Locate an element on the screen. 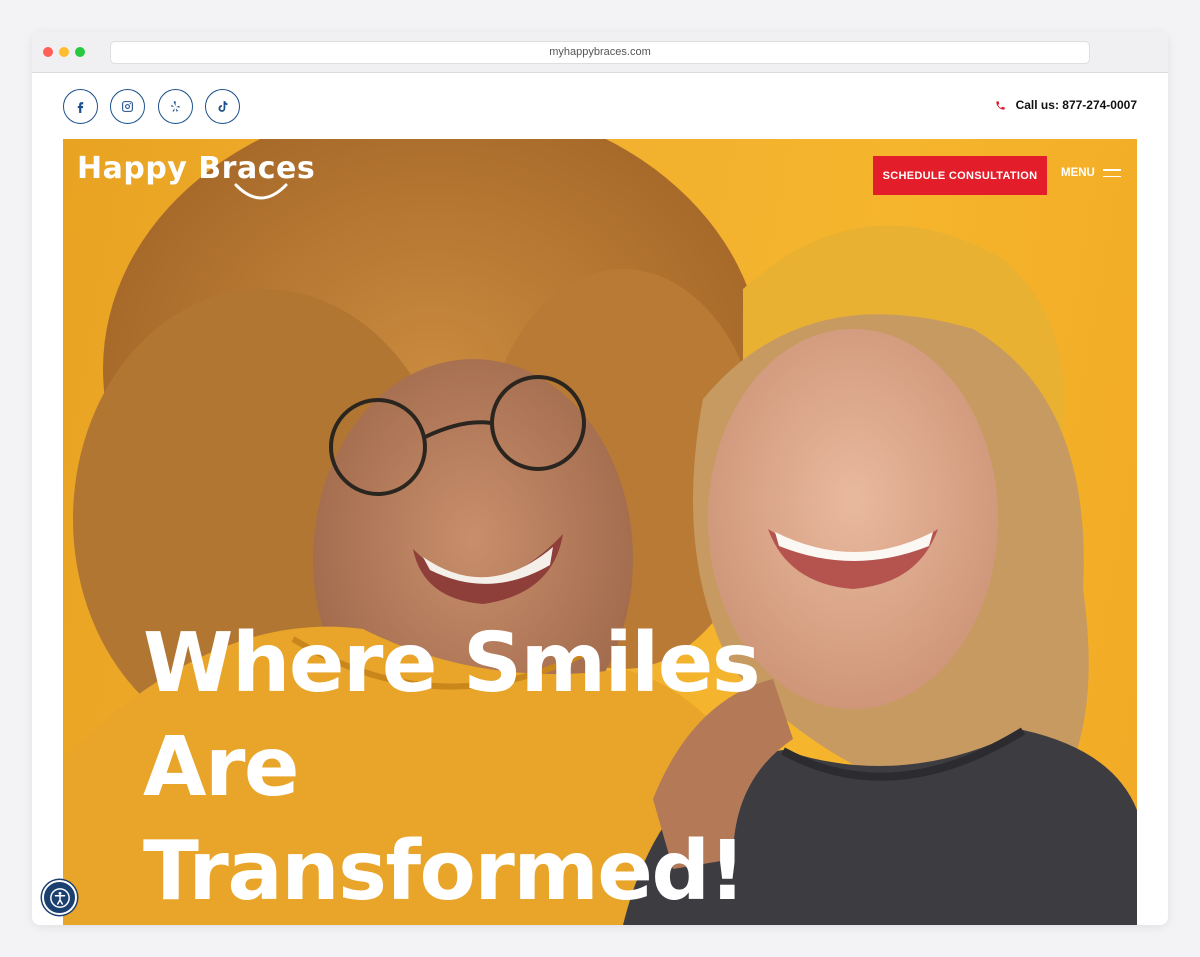 This screenshot has height=957, width=1200. address-bar: myhappybraces.com is located at coordinates (600, 52).